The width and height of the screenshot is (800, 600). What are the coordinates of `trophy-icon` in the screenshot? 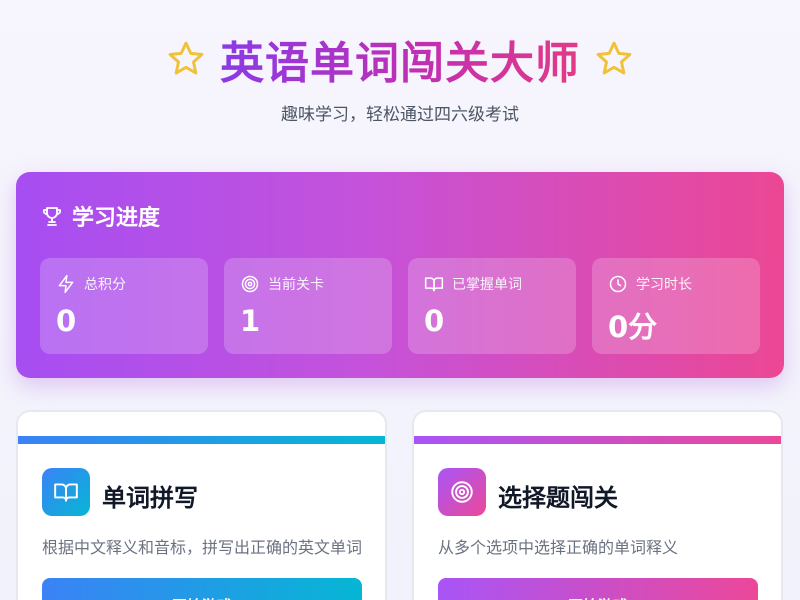 It's located at (52, 216).